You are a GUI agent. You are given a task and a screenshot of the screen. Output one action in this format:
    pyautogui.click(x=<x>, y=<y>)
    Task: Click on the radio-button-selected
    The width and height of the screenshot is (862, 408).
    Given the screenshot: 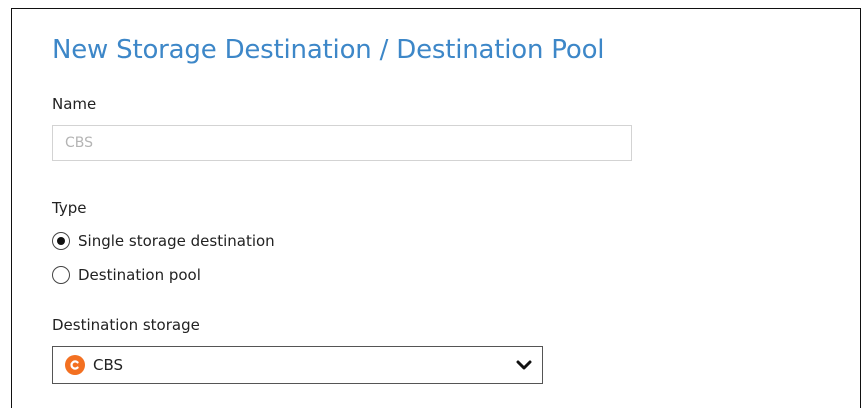 What is the action you would take?
    pyautogui.click(x=61, y=241)
    